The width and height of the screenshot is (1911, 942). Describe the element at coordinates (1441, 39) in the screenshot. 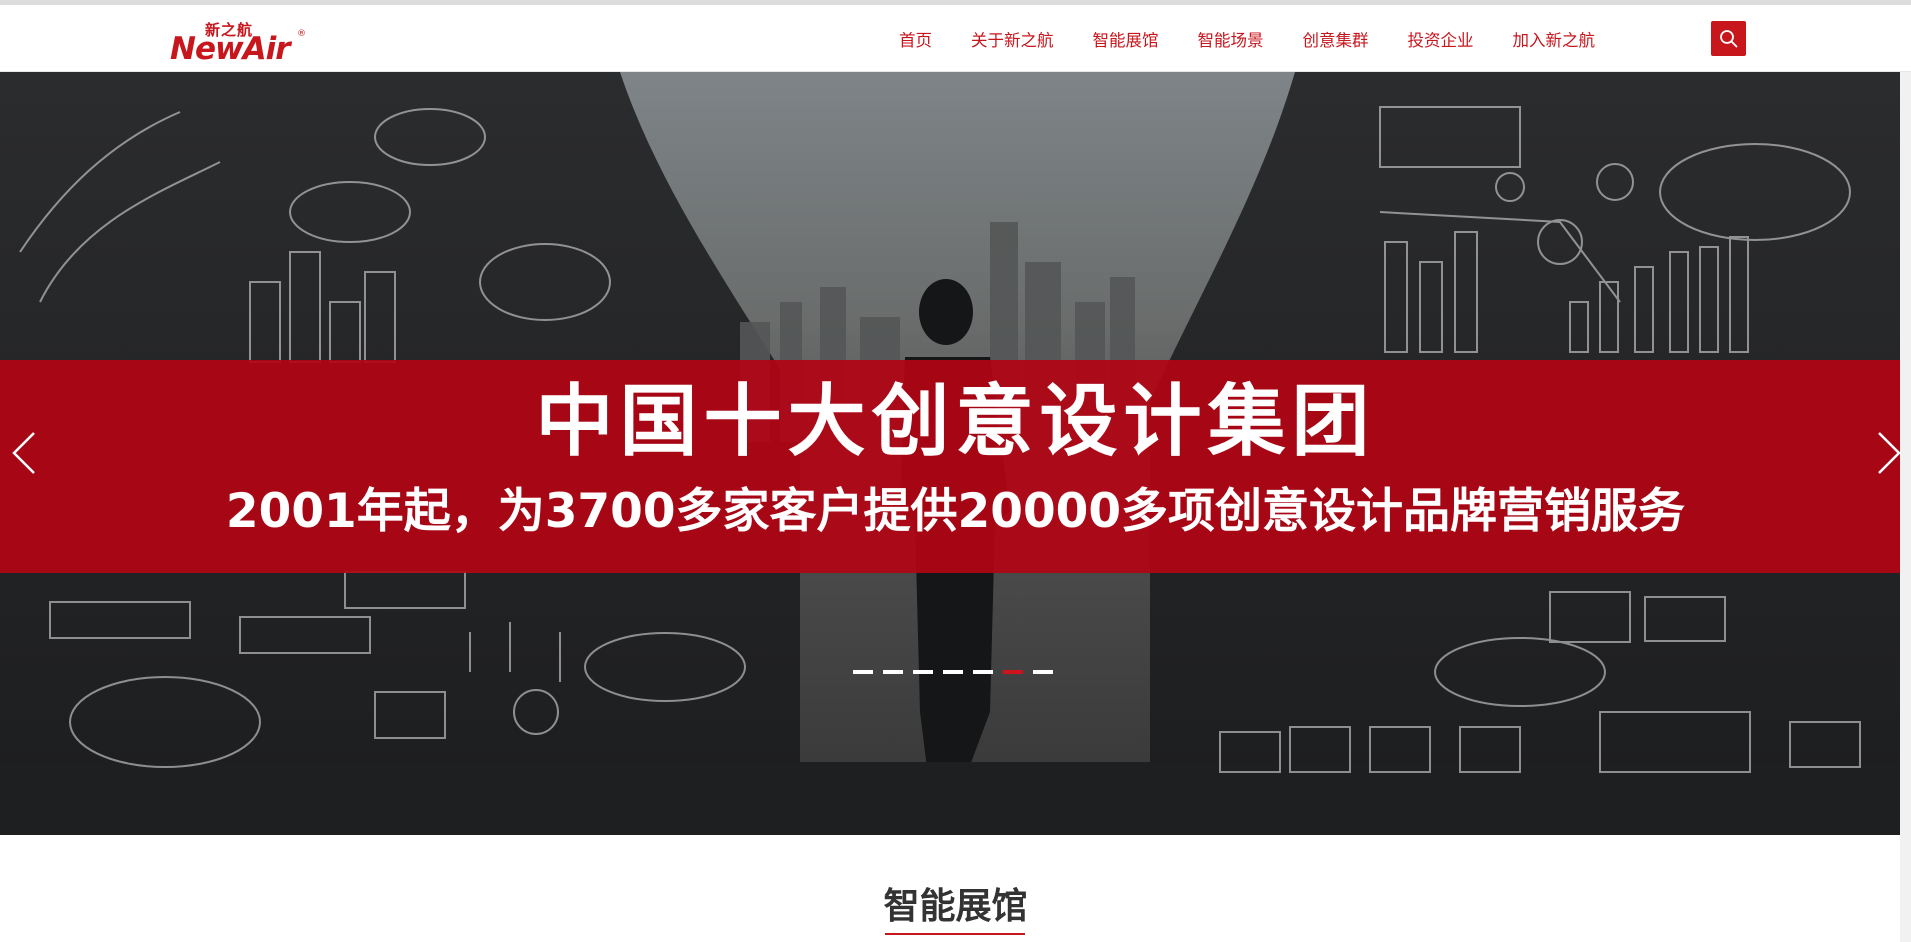

I see `nav-item-investments: 投资企业` at that location.